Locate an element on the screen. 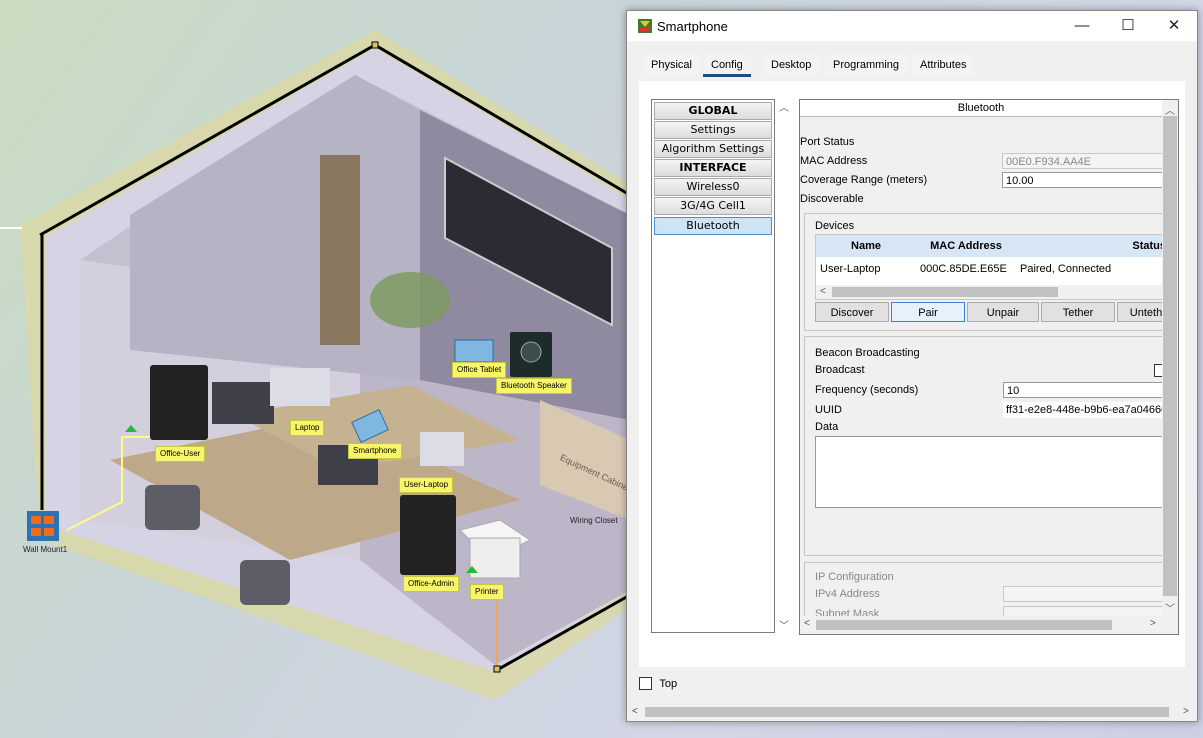 The width and height of the screenshot is (1203, 738). column-header-mac: MAC Address is located at coordinates (966, 246).